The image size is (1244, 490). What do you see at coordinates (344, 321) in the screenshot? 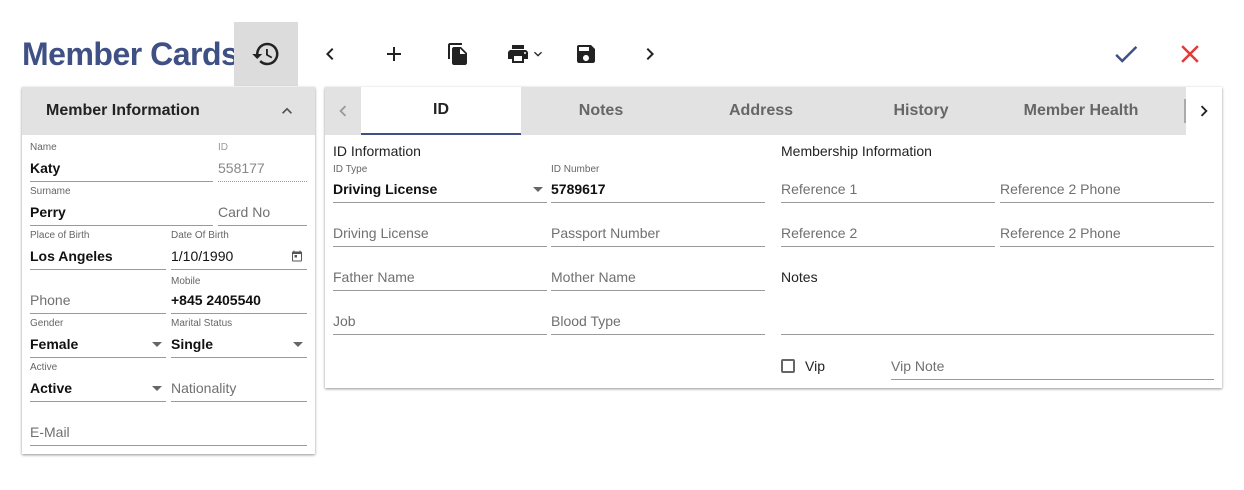
I see `job-placeholder: Job` at bounding box center [344, 321].